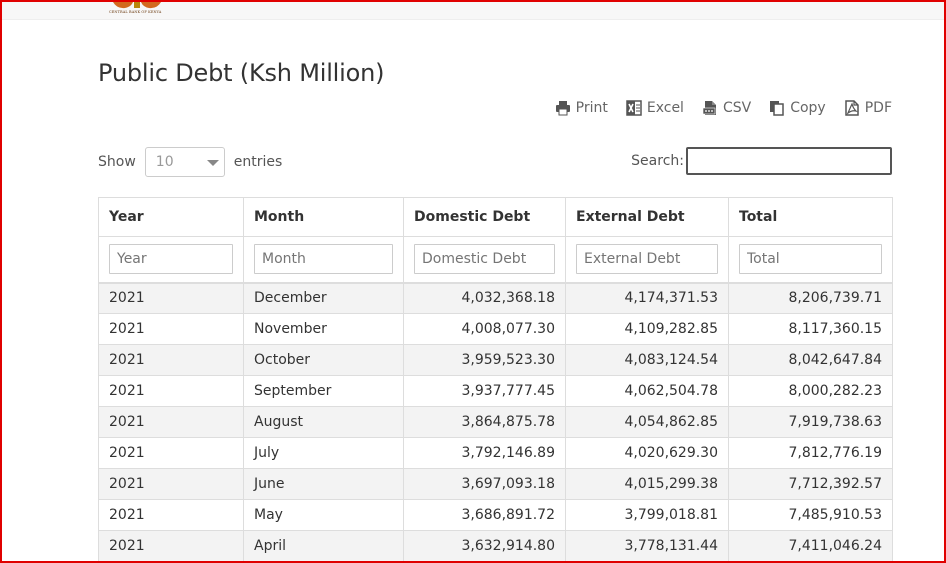  I want to click on cell-month: September, so click(323, 391).